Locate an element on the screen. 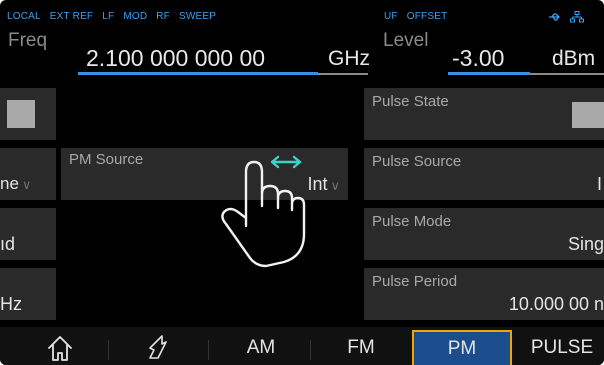 The width and height of the screenshot is (604, 365). left-row4-value: Hz is located at coordinates (11, 304).